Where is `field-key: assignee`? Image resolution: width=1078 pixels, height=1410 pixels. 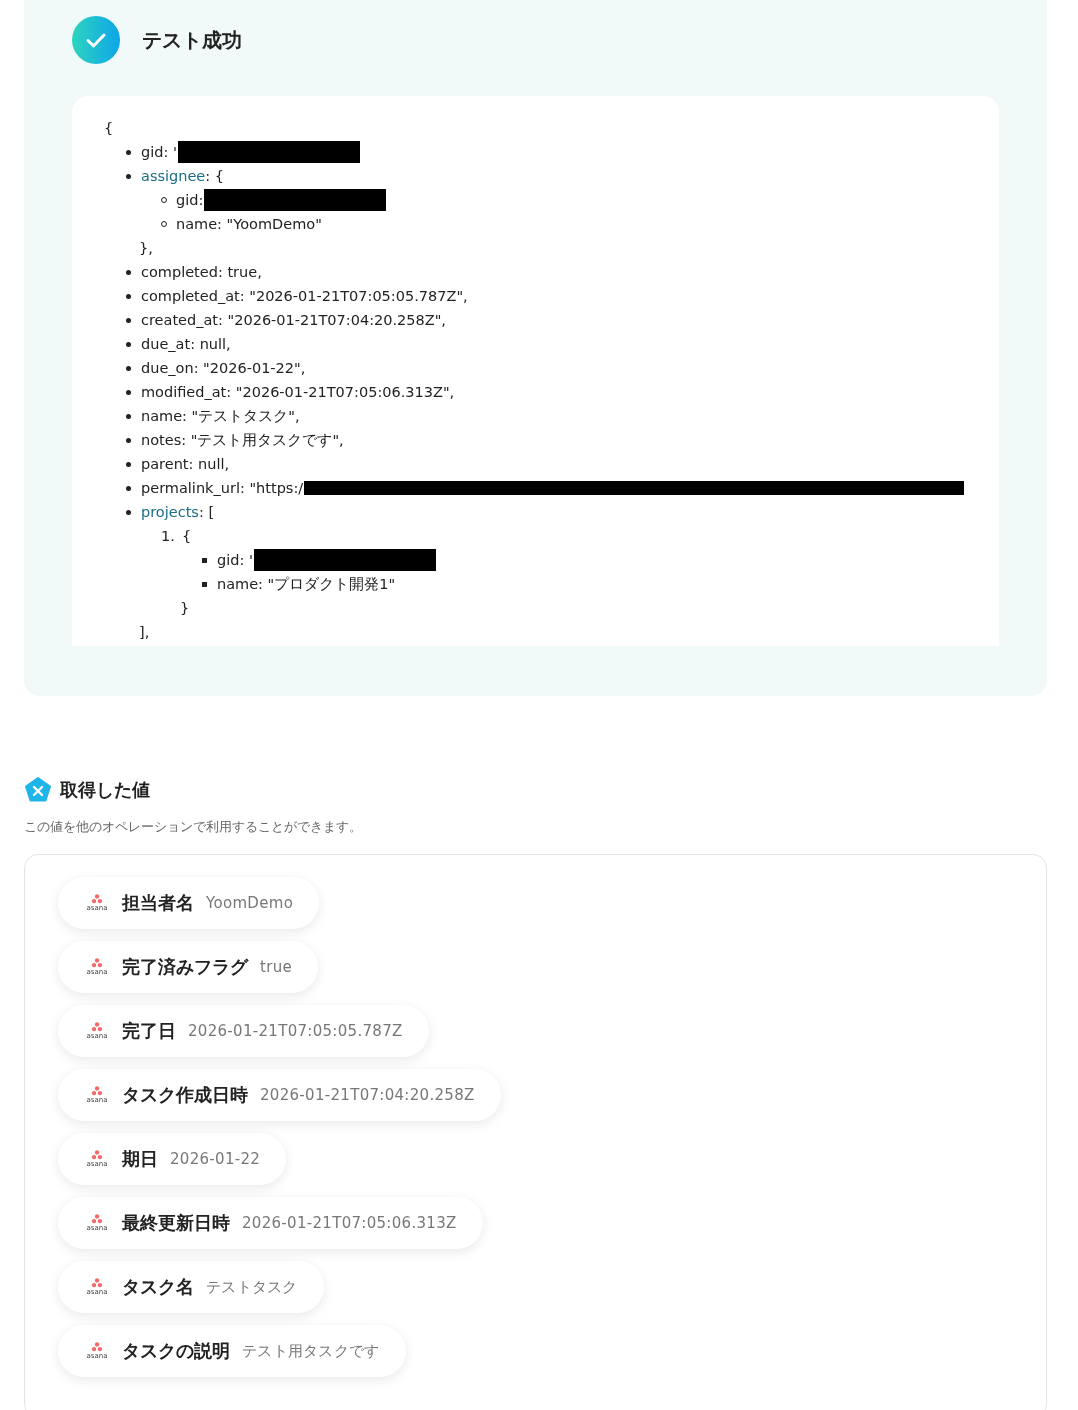 field-key: assignee is located at coordinates (173, 176).